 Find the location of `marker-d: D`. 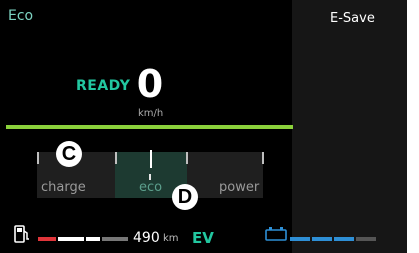

marker-d: D is located at coordinates (185, 197).